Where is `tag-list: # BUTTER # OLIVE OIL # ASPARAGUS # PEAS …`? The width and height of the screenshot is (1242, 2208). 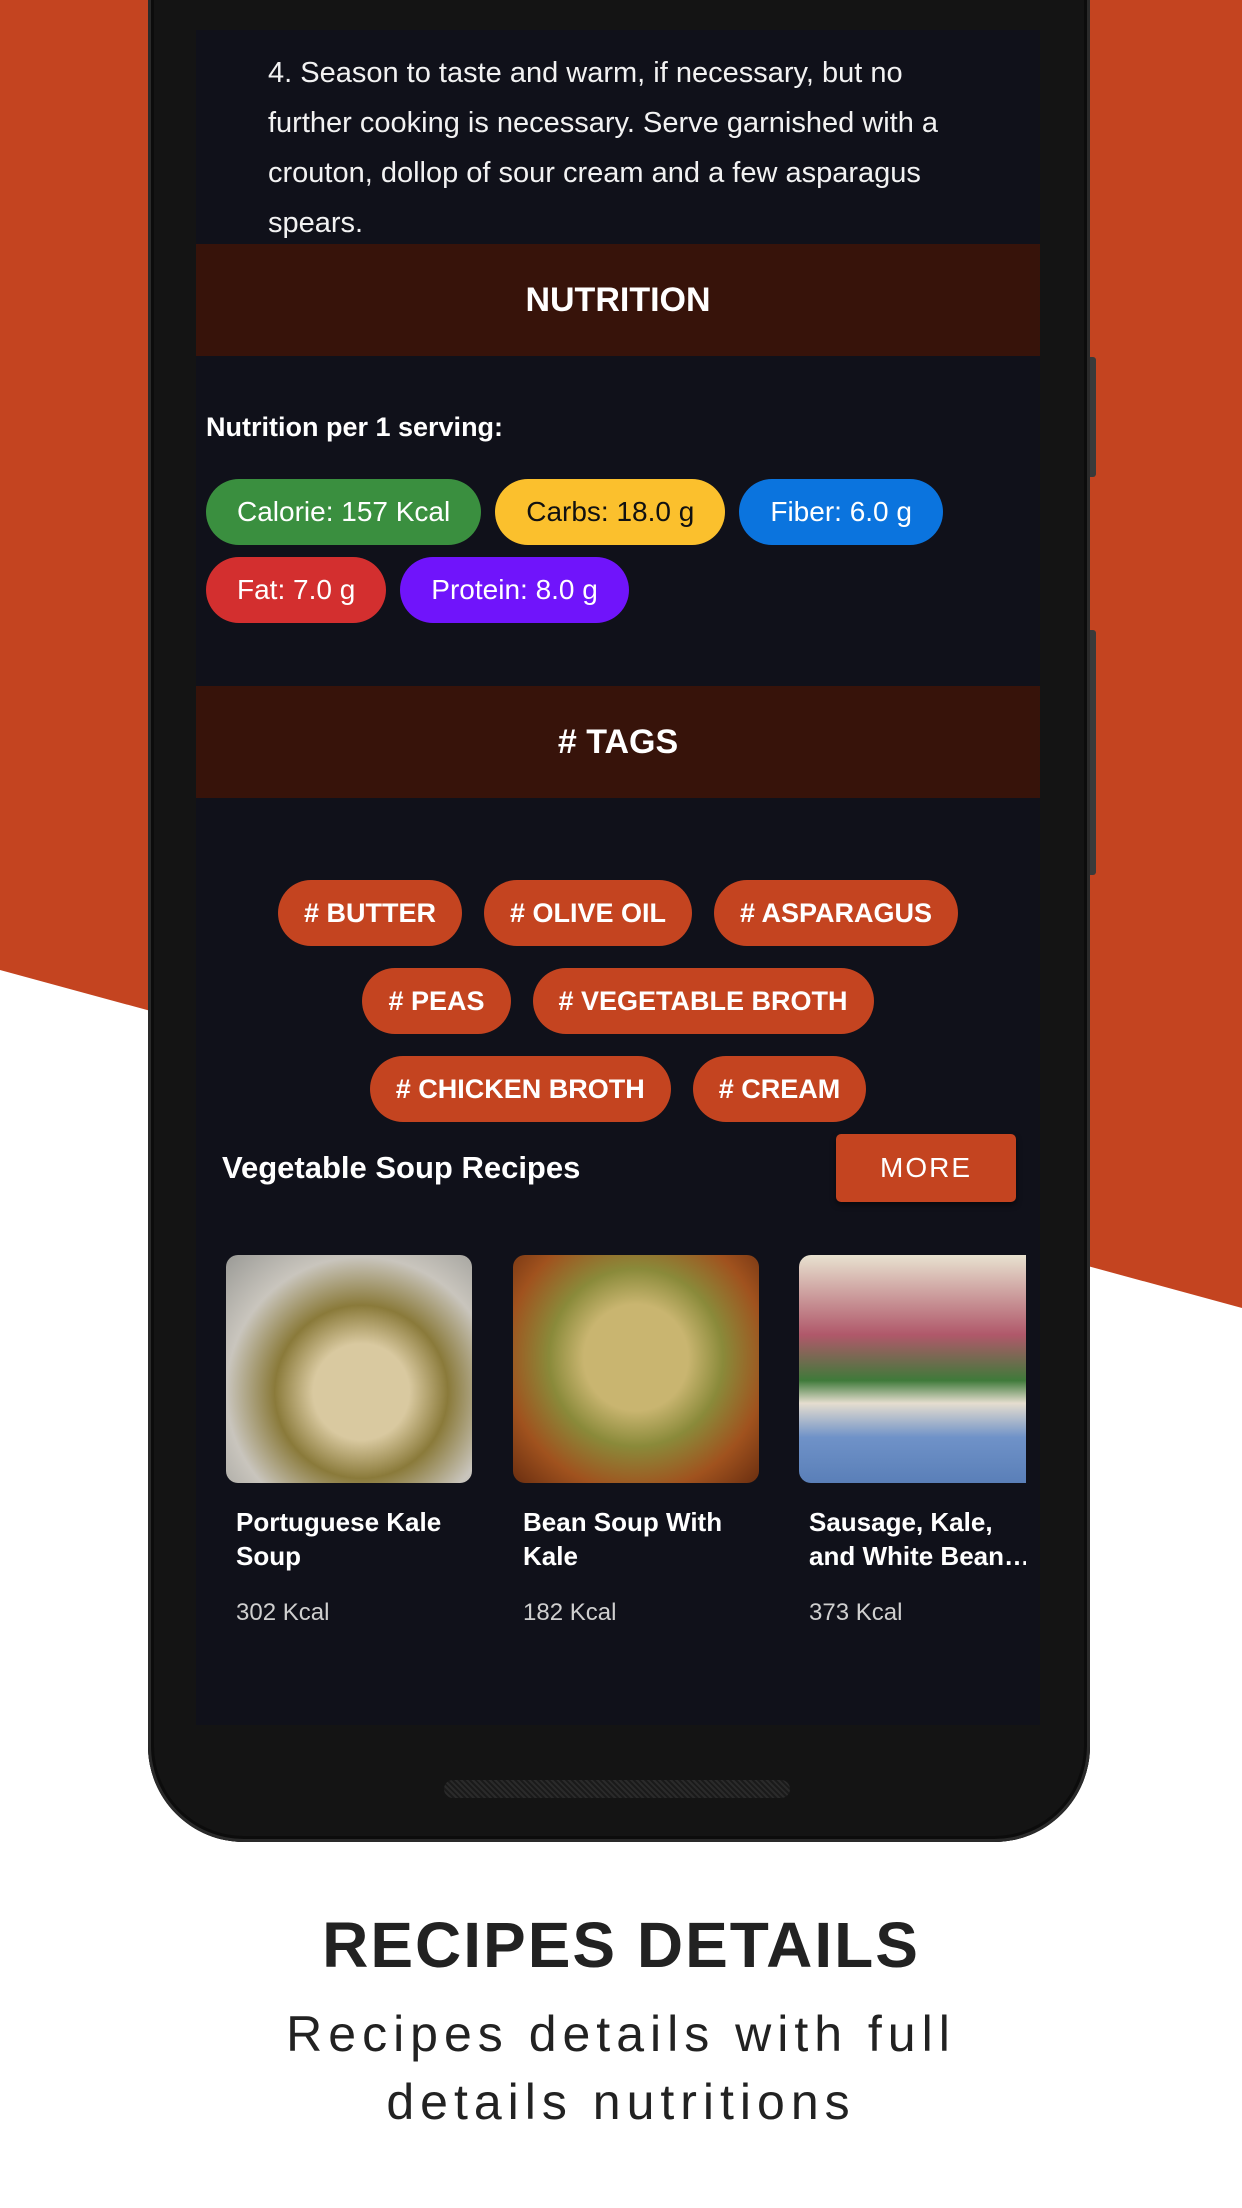 tag-list: # BUTTER # OLIVE OIL # ASPARAGUS # PEAS … is located at coordinates (618, 1001).